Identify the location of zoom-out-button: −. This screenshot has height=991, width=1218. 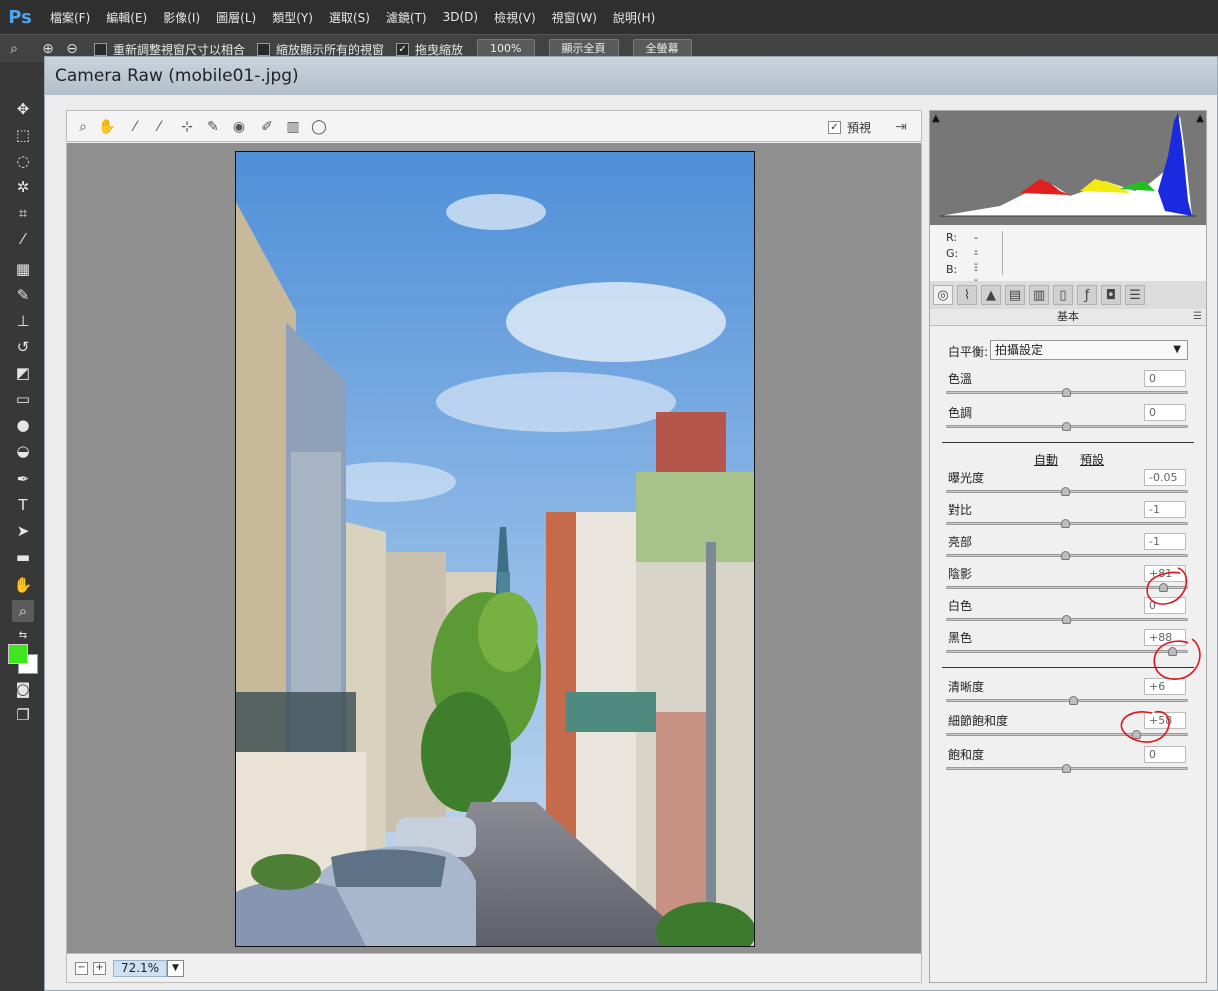
(81, 968).